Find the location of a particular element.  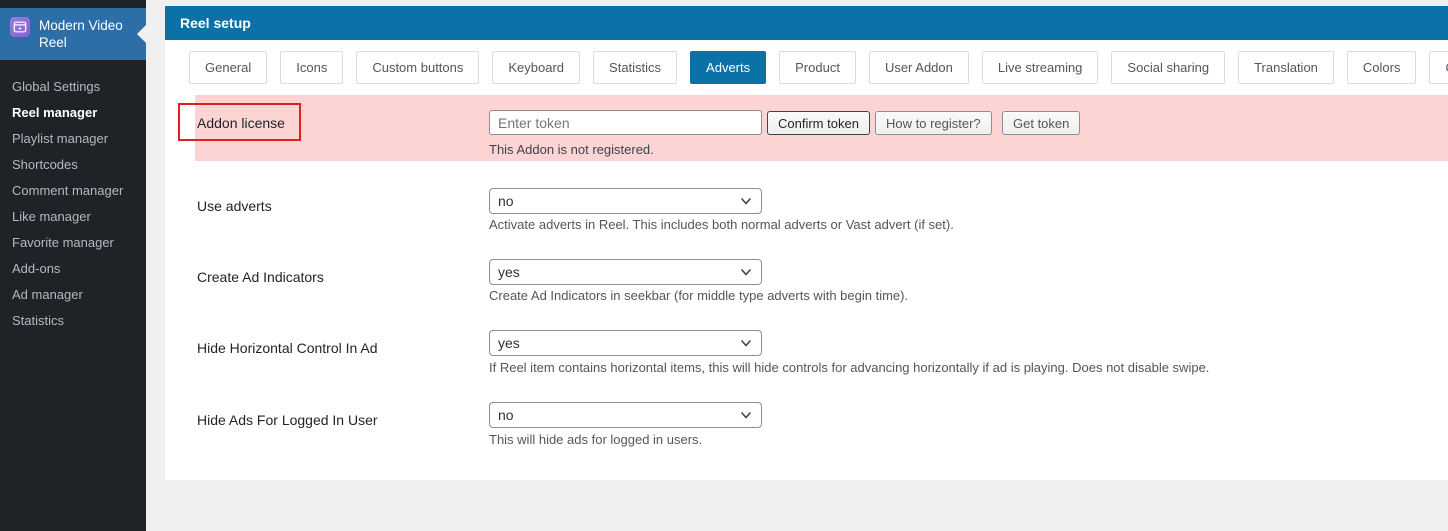

video-reel-icon is located at coordinates (20, 27).